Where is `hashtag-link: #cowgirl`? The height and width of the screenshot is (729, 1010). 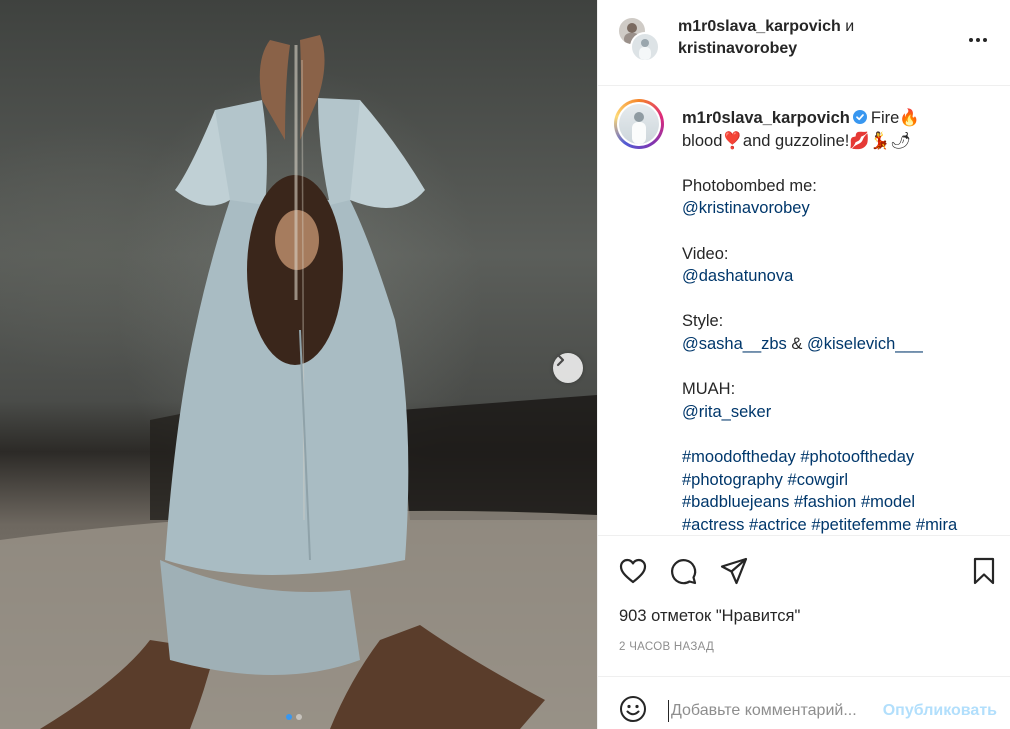
hashtag-link: #cowgirl is located at coordinates (818, 480).